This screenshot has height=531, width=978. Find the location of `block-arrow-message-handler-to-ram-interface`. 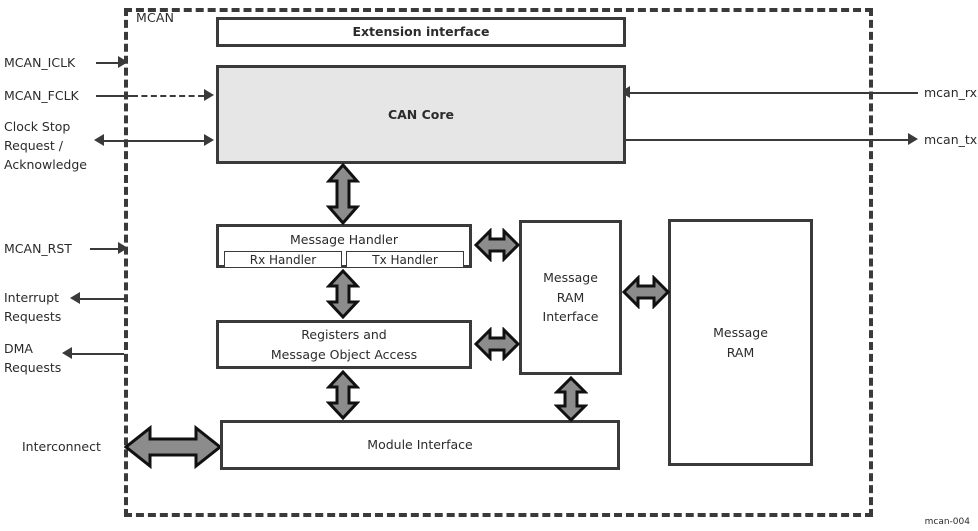

block-arrow-message-handler-to-ram-interface is located at coordinates (497, 245).